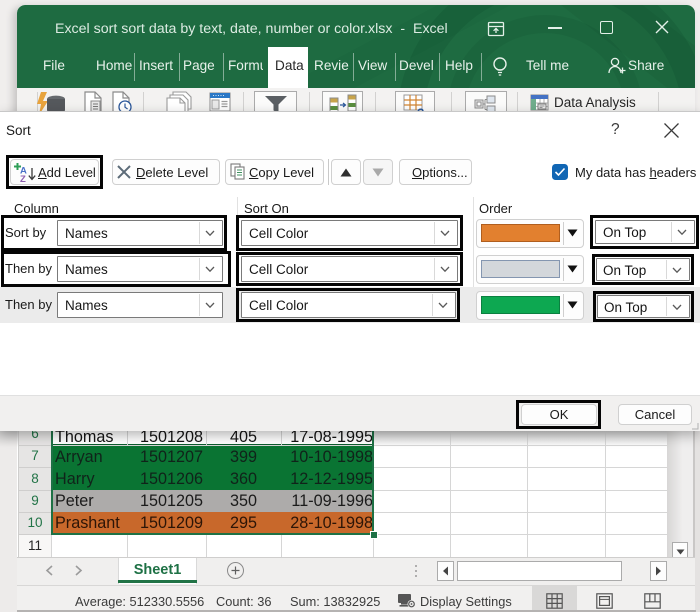 The height and width of the screenshot is (612, 700). Describe the element at coordinates (23, 178) in the screenshot. I see `svg-text: Z` at that location.